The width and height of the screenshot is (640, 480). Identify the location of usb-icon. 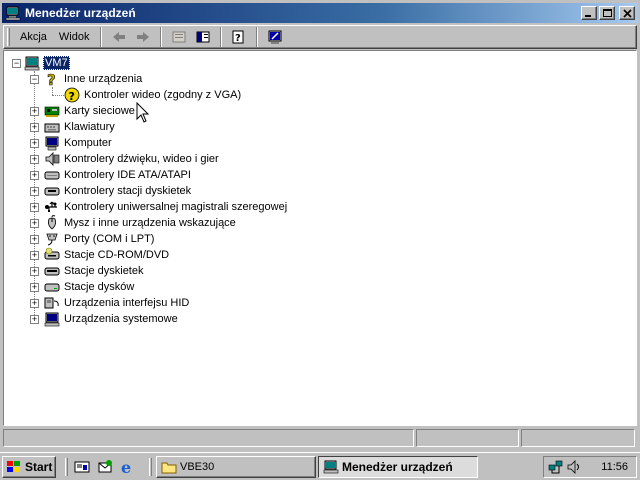
(52, 207).